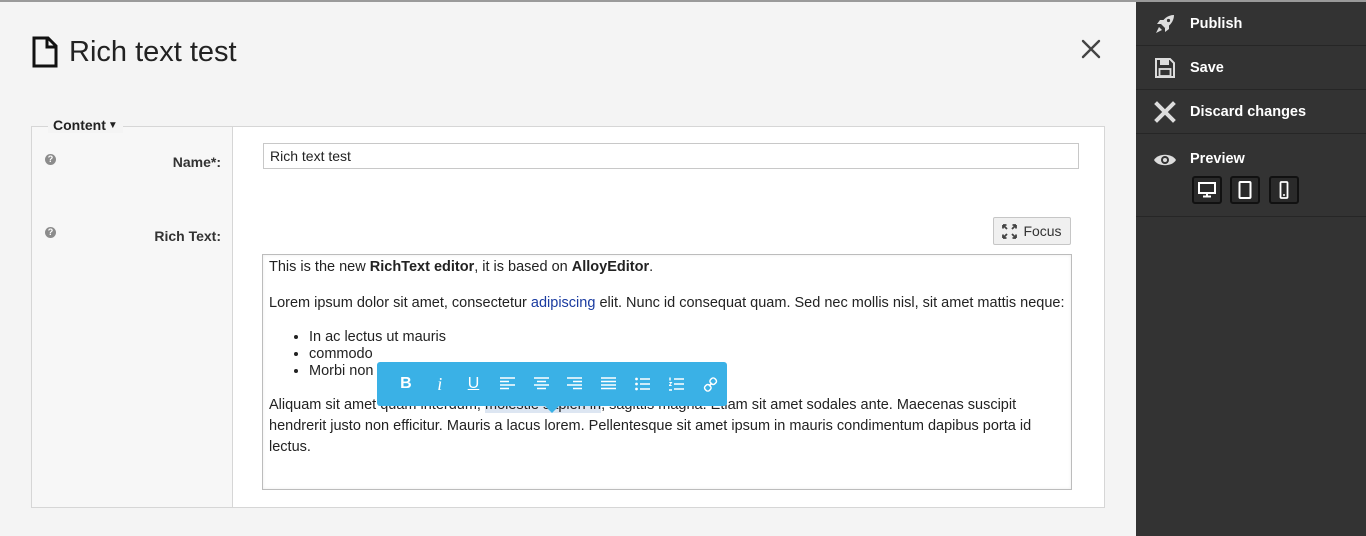 This screenshot has width=1366, height=536. What do you see at coordinates (687, 354) in the screenshot?
I see `list-item: commodo` at bounding box center [687, 354].